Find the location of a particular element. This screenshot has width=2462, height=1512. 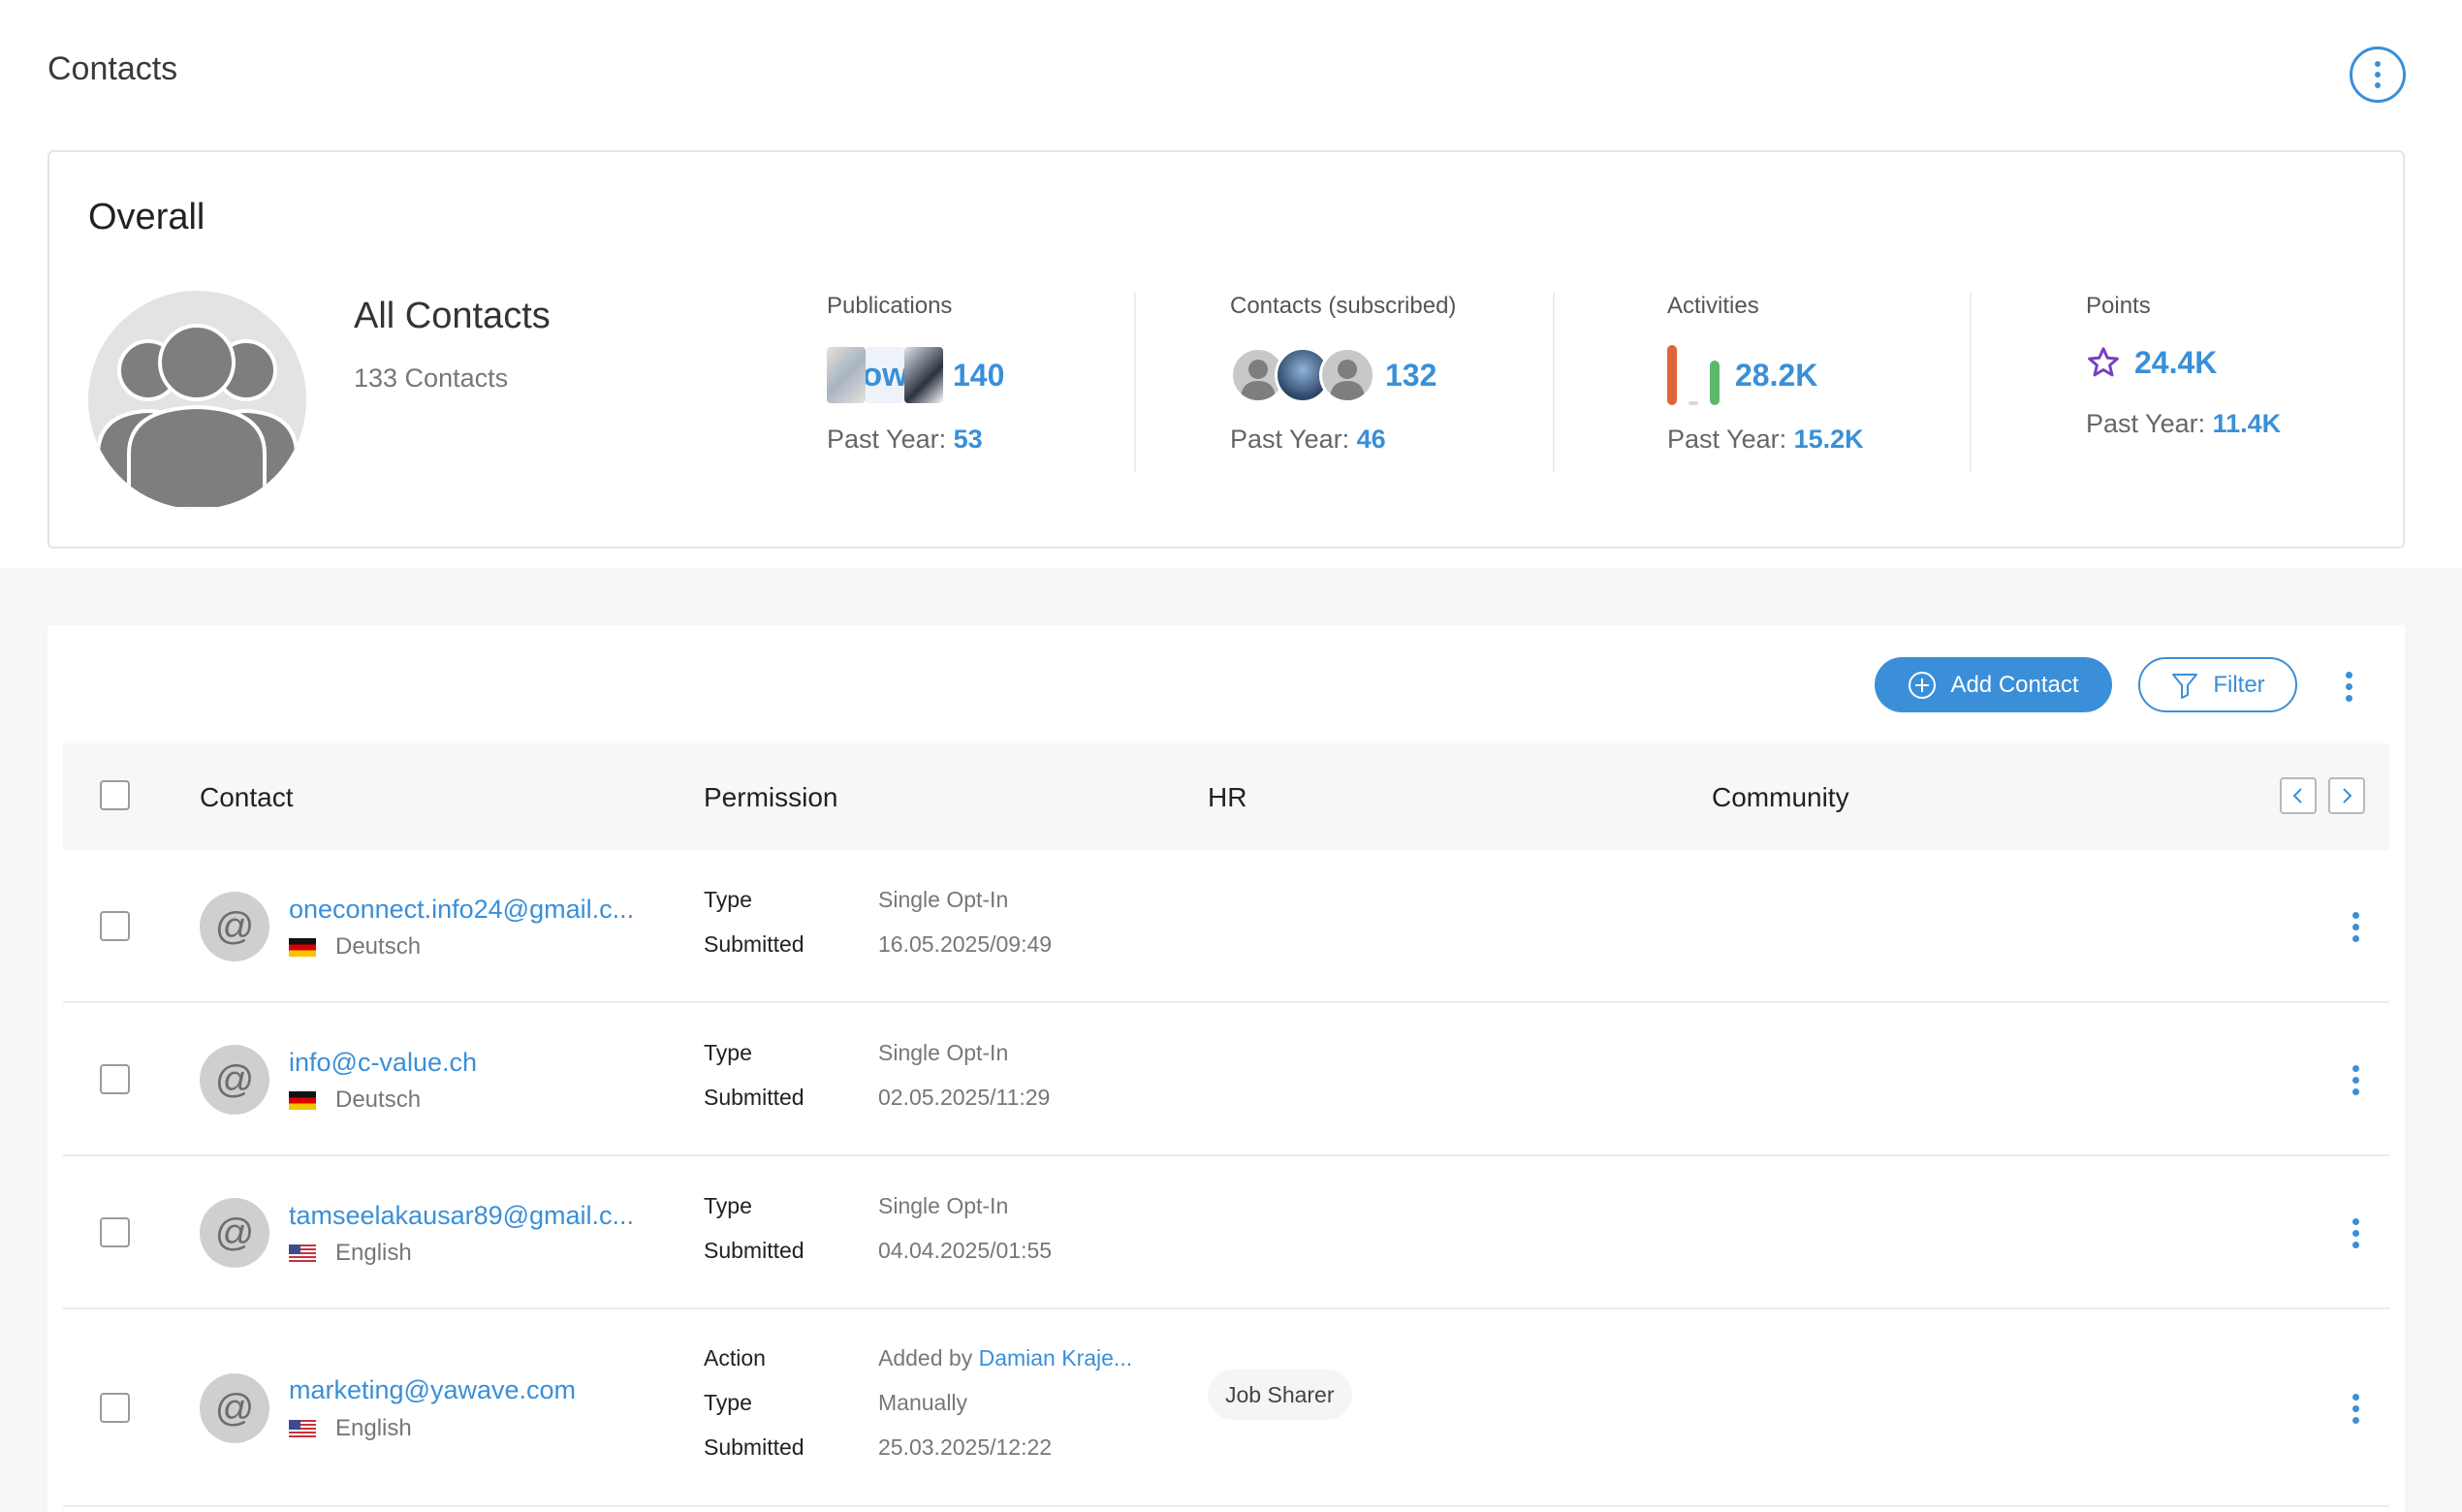

chevron-left-icon is located at coordinates (2297, 795).